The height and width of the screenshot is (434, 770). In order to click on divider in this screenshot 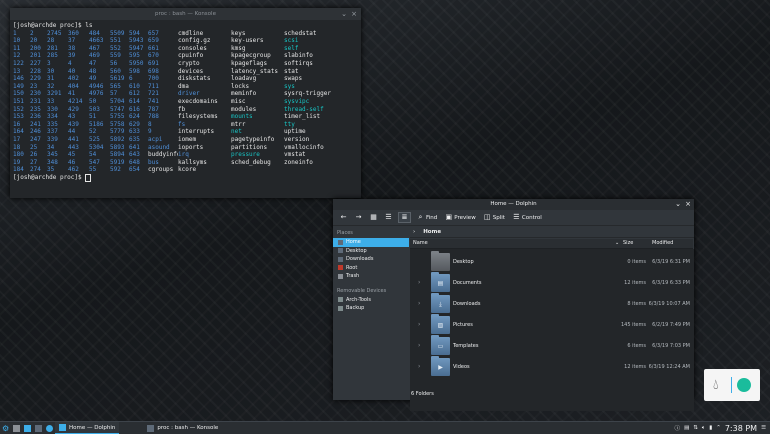, I will do `click(731, 385)`.